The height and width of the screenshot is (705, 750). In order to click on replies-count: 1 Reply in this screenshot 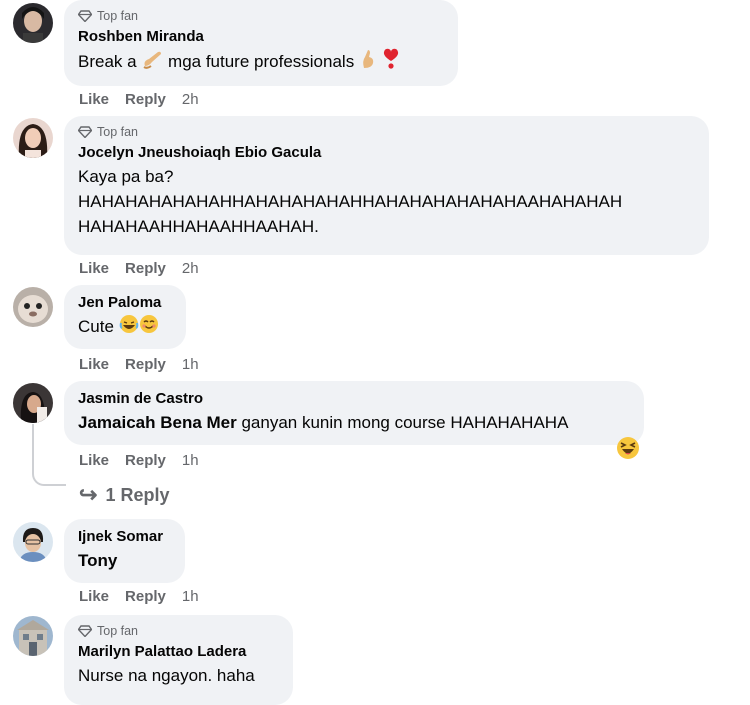, I will do `click(137, 494)`.